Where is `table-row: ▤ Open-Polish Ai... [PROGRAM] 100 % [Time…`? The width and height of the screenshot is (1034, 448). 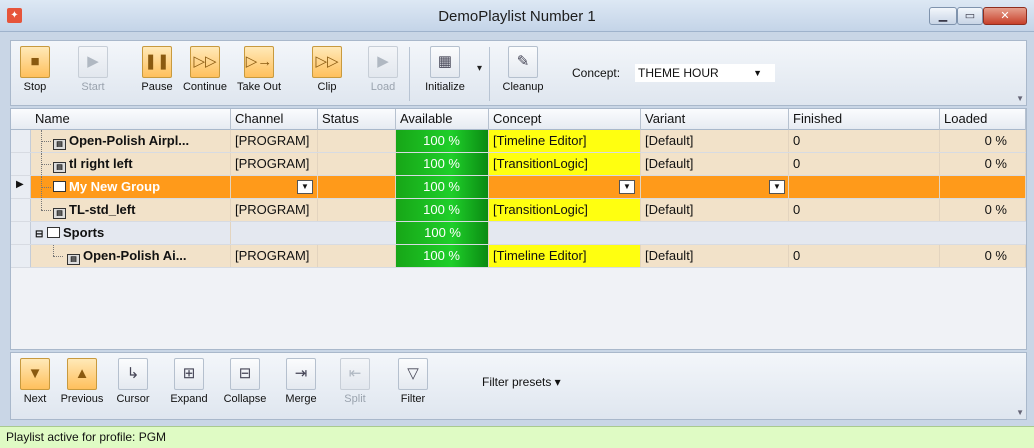 table-row: ▤ Open-Polish Ai... [PROGRAM] 100 % [Time… is located at coordinates (518, 256).